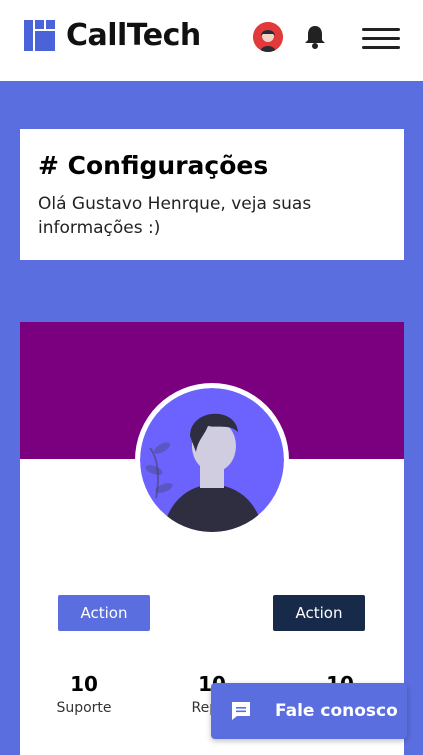  Describe the element at coordinates (84, 708) in the screenshot. I see `stat-label: Suporte` at that location.